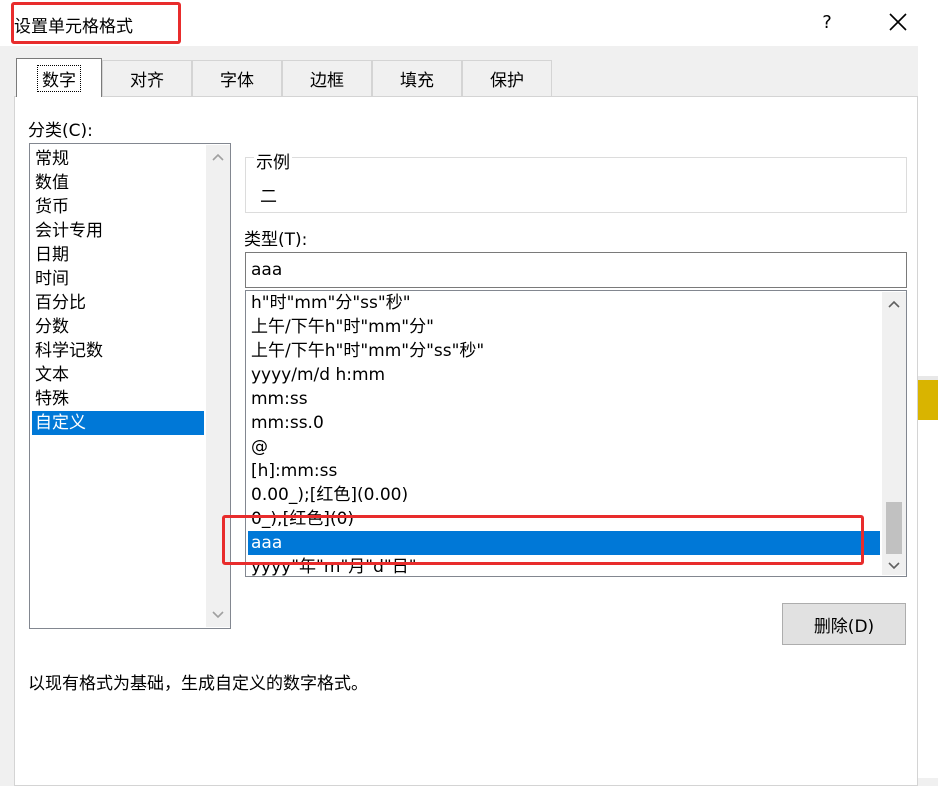 The height and width of the screenshot is (786, 938). What do you see at coordinates (237, 81) in the screenshot?
I see `tab-label: 字体` at bounding box center [237, 81].